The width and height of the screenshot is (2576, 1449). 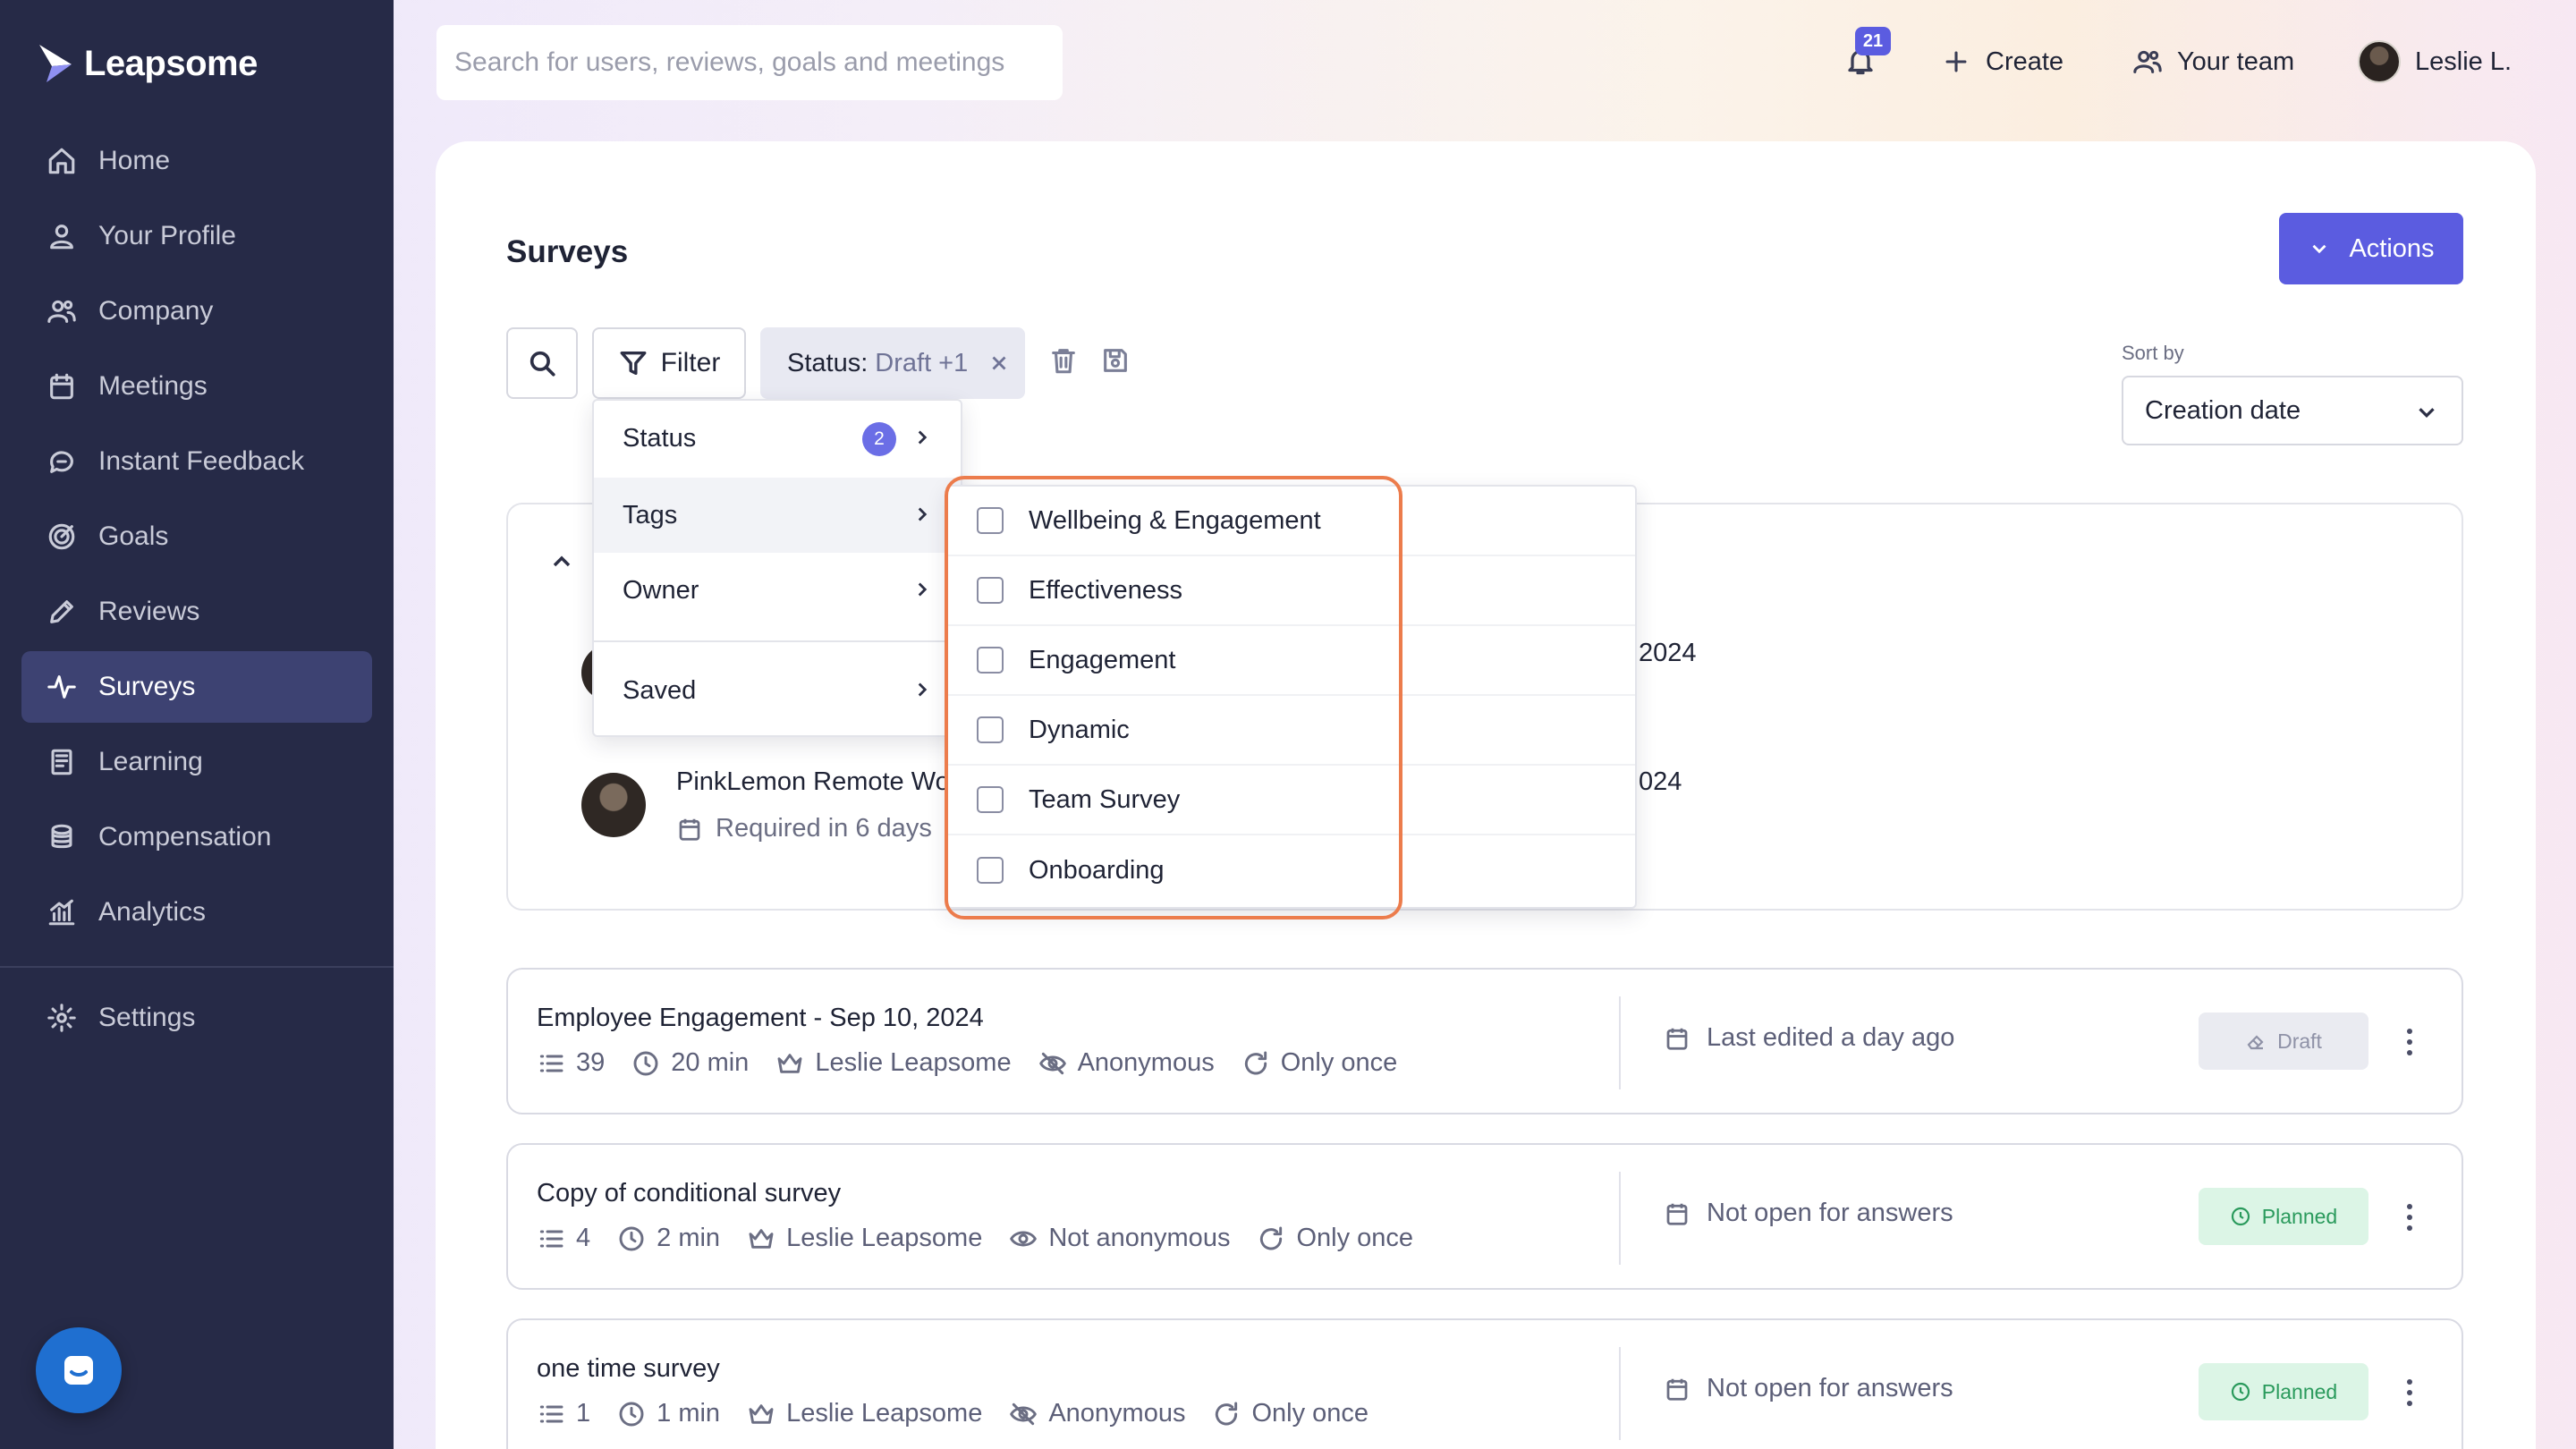 What do you see at coordinates (2213, 61) in the screenshot?
I see `your-team-button: Your team` at bounding box center [2213, 61].